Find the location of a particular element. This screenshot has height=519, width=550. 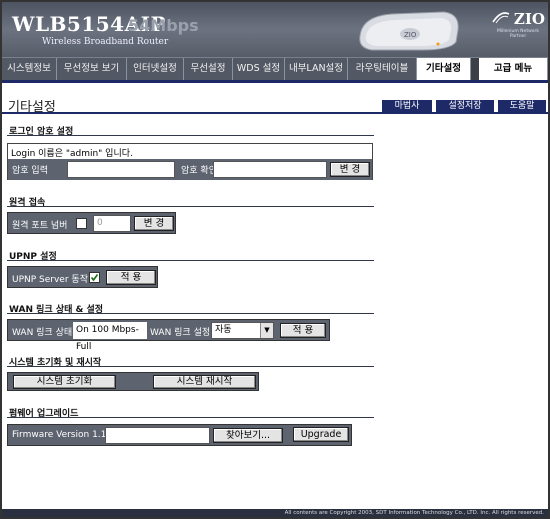

nav-tab-lan-settings: 내부LAN설정 is located at coordinates (316, 69).